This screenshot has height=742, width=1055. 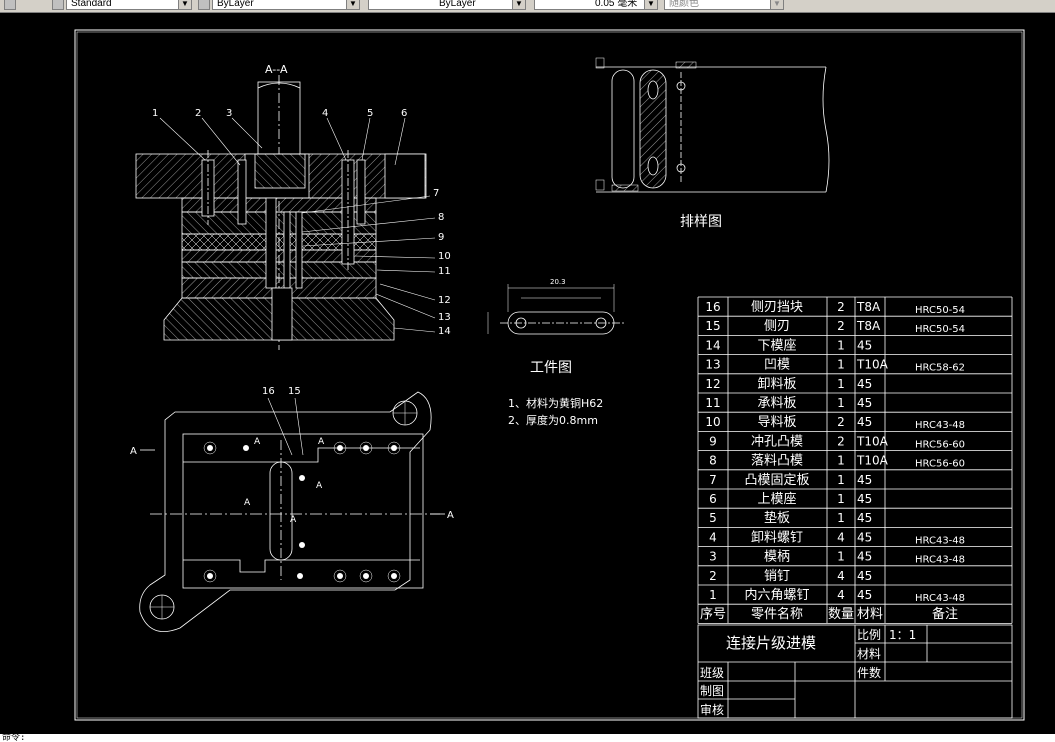 I want to click on bom-name: 卸料板, so click(x=776, y=384).